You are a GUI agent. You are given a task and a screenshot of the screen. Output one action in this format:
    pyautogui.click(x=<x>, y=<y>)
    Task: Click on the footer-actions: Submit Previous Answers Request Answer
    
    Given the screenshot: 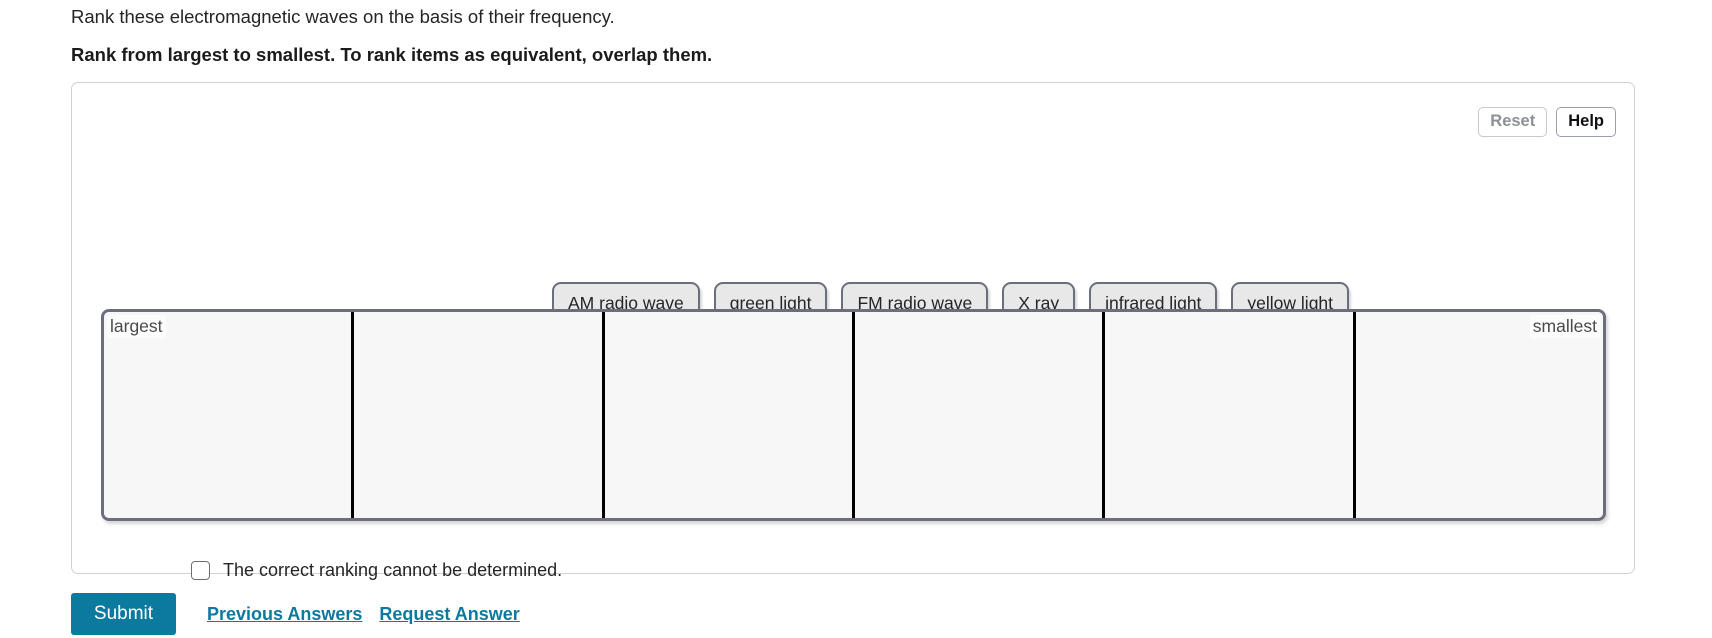 What is the action you would take?
    pyautogui.click(x=295, y=614)
    